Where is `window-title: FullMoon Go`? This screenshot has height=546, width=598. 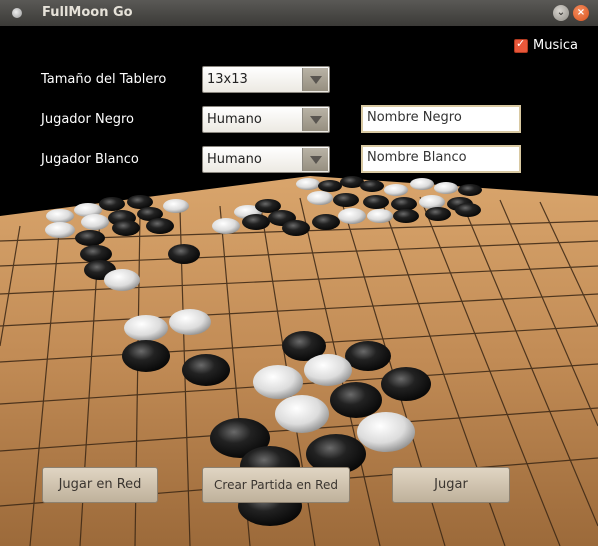
window-title: FullMoon Go is located at coordinates (87, 12).